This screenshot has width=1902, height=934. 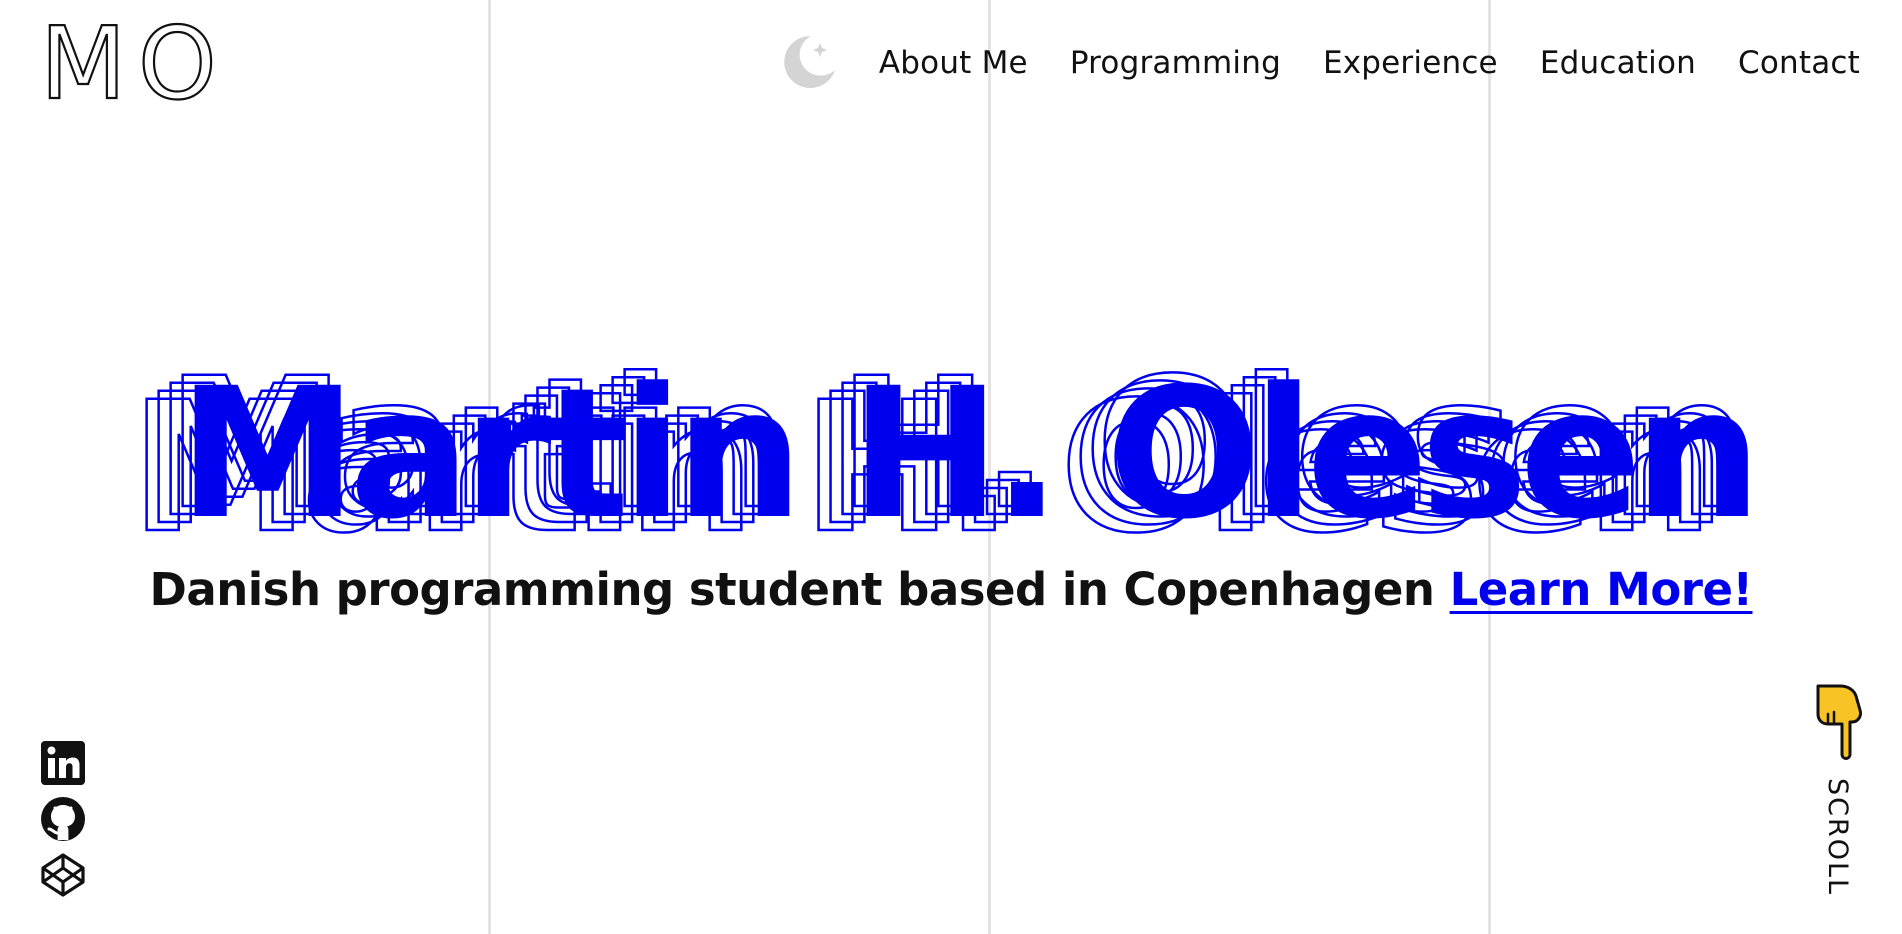 What do you see at coordinates (130, 62) in the screenshot?
I see `logo: M O` at bounding box center [130, 62].